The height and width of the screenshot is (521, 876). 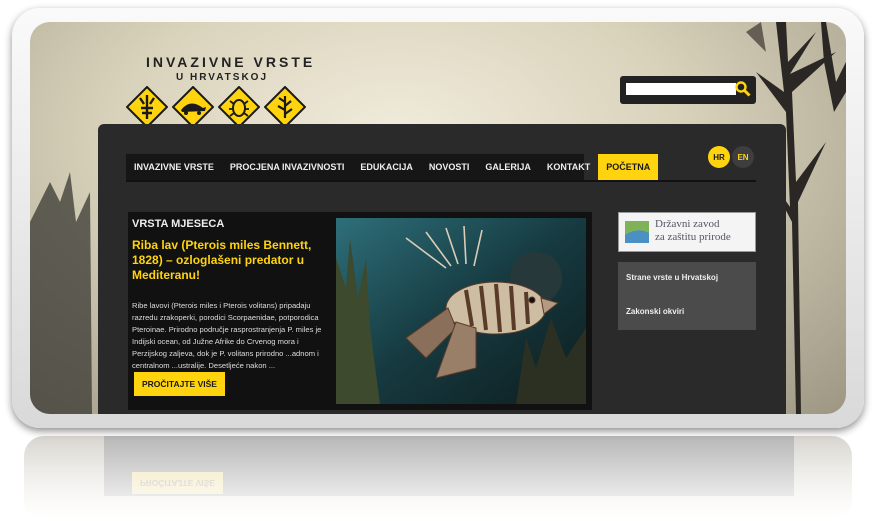 I want to click on site-title: INVAZIVNE VRSTE, so click(x=230, y=62).